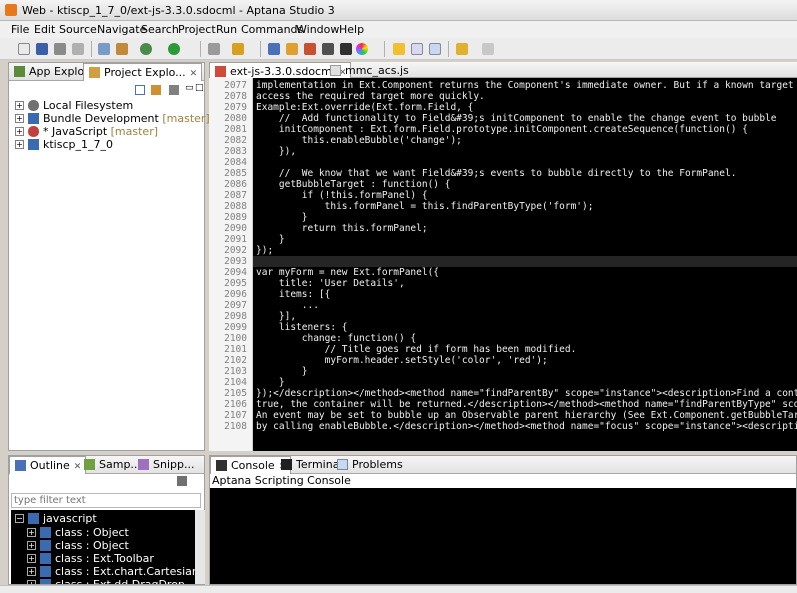 The width and height of the screenshot is (797, 593). I want to click on aptana-app-icon, so click(11, 10).